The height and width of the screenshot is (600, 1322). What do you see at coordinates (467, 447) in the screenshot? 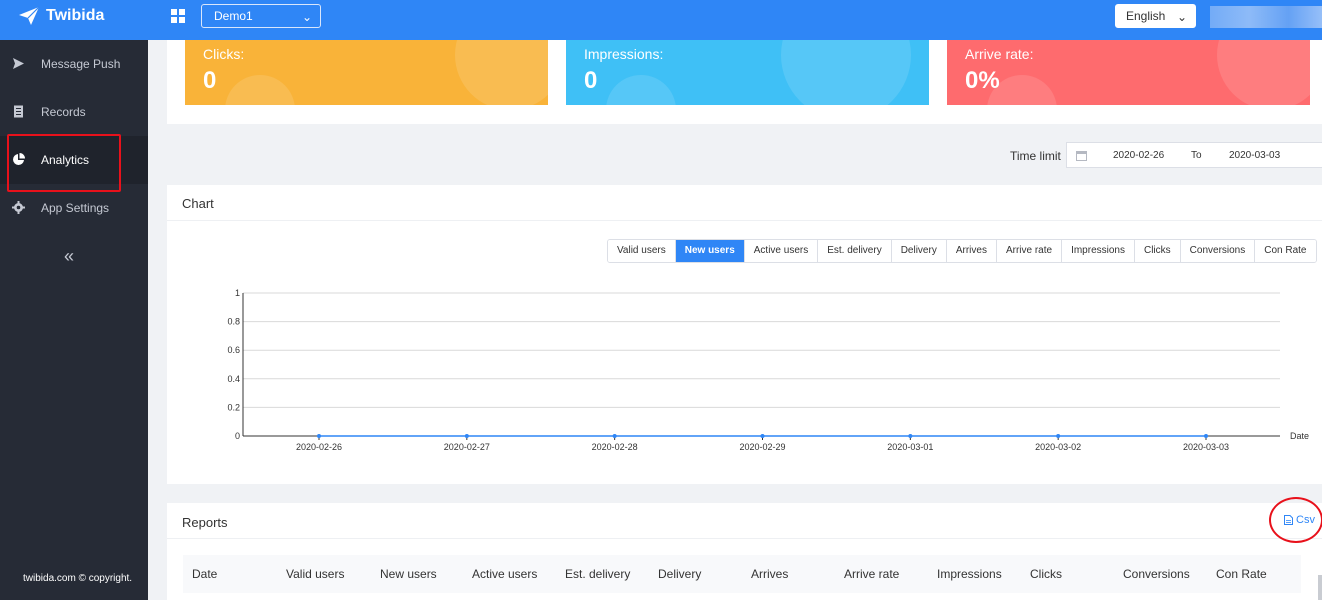
I see `x-tick-label: 2020-02-27` at bounding box center [467, 447].